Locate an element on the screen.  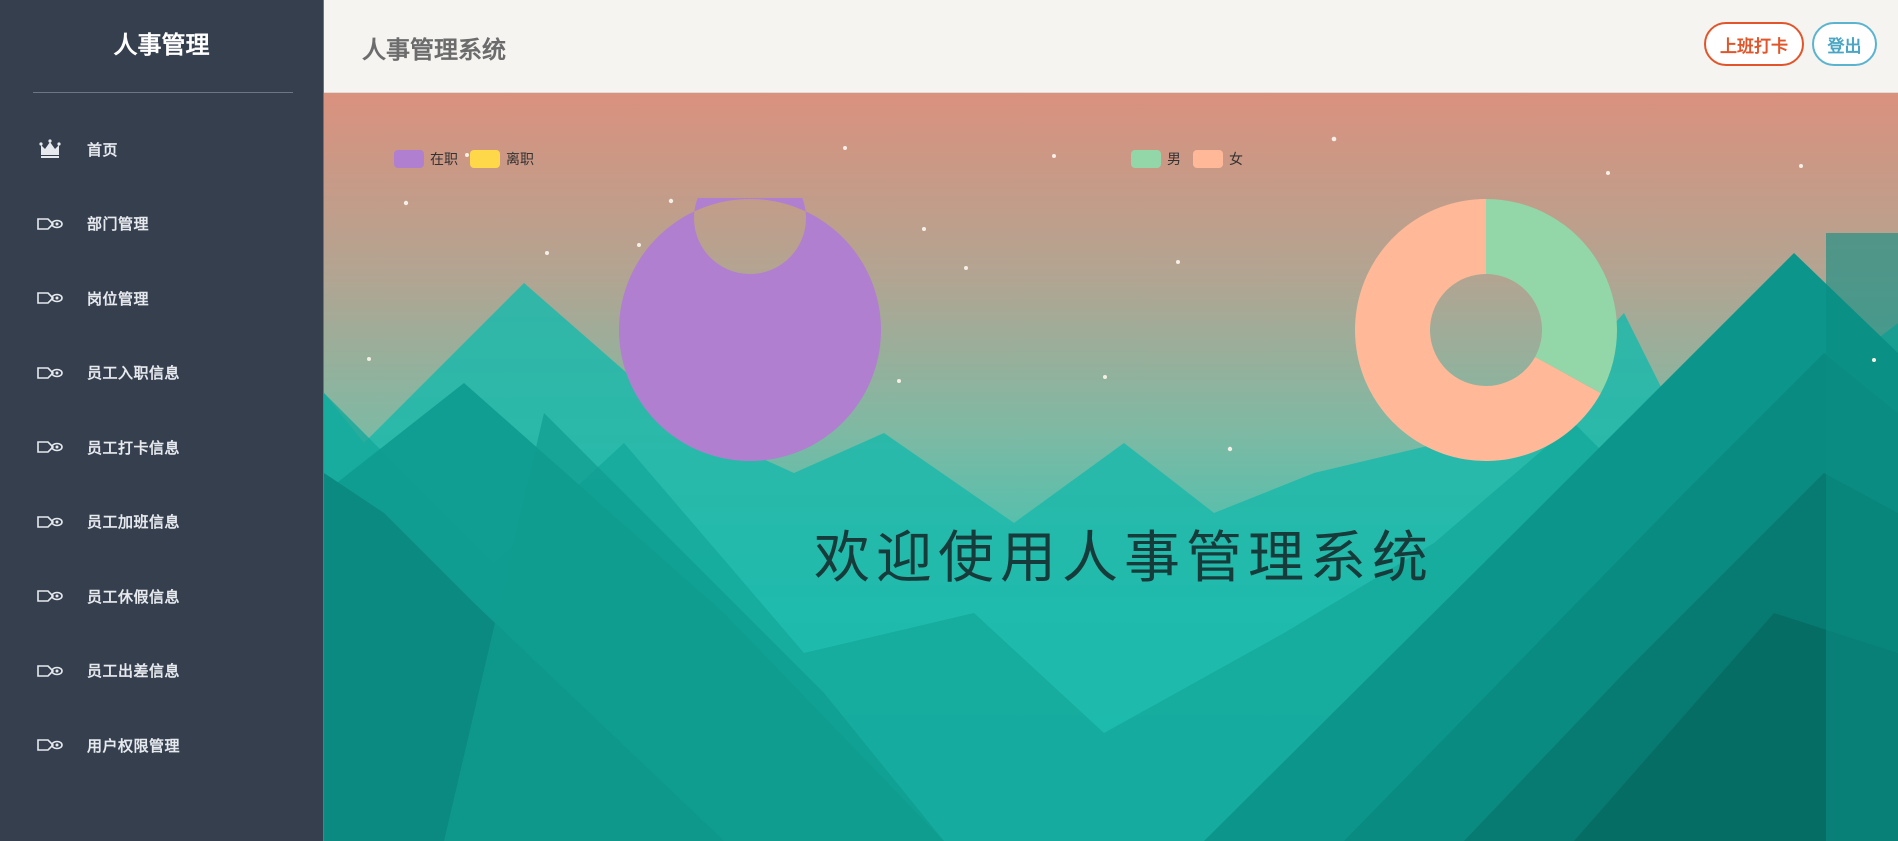
sidebar-item-label: 员工休假信息 is located at coordinates (134, 597).